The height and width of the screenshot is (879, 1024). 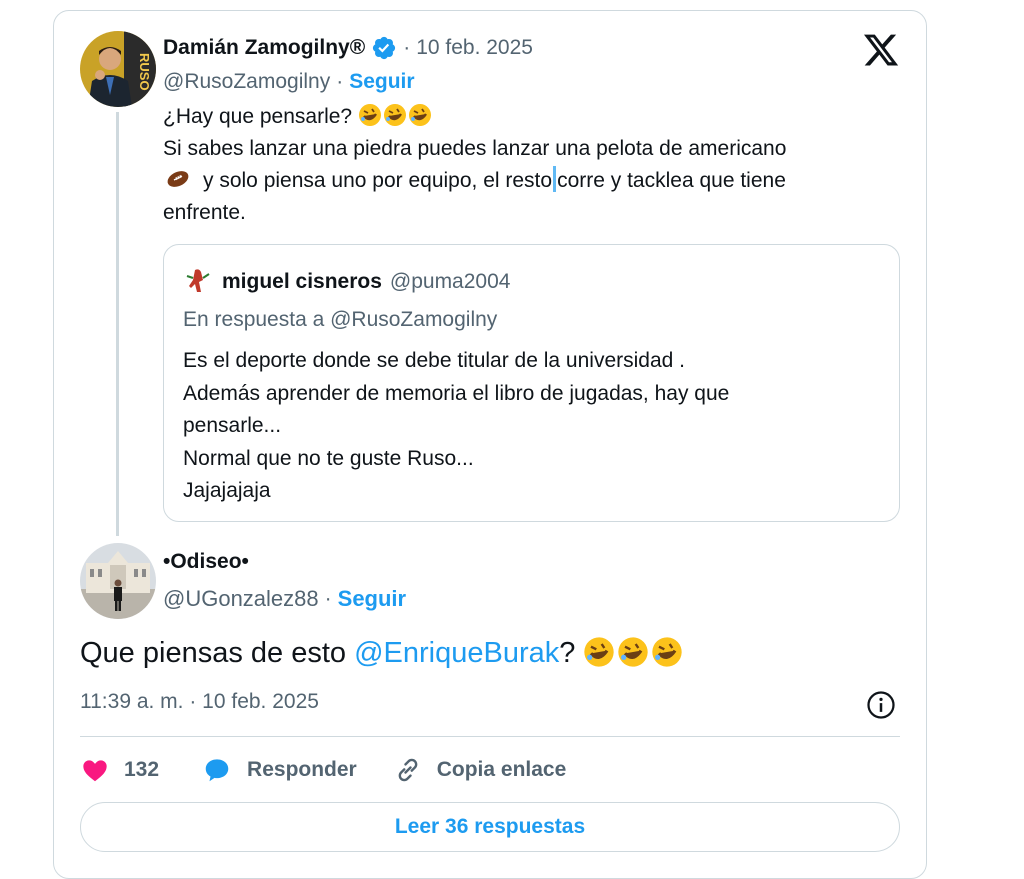 What do you see at coordinates (381, 82) in the screenshot?
I see `follow-button: Seguir` at bounding box center [381, 82].